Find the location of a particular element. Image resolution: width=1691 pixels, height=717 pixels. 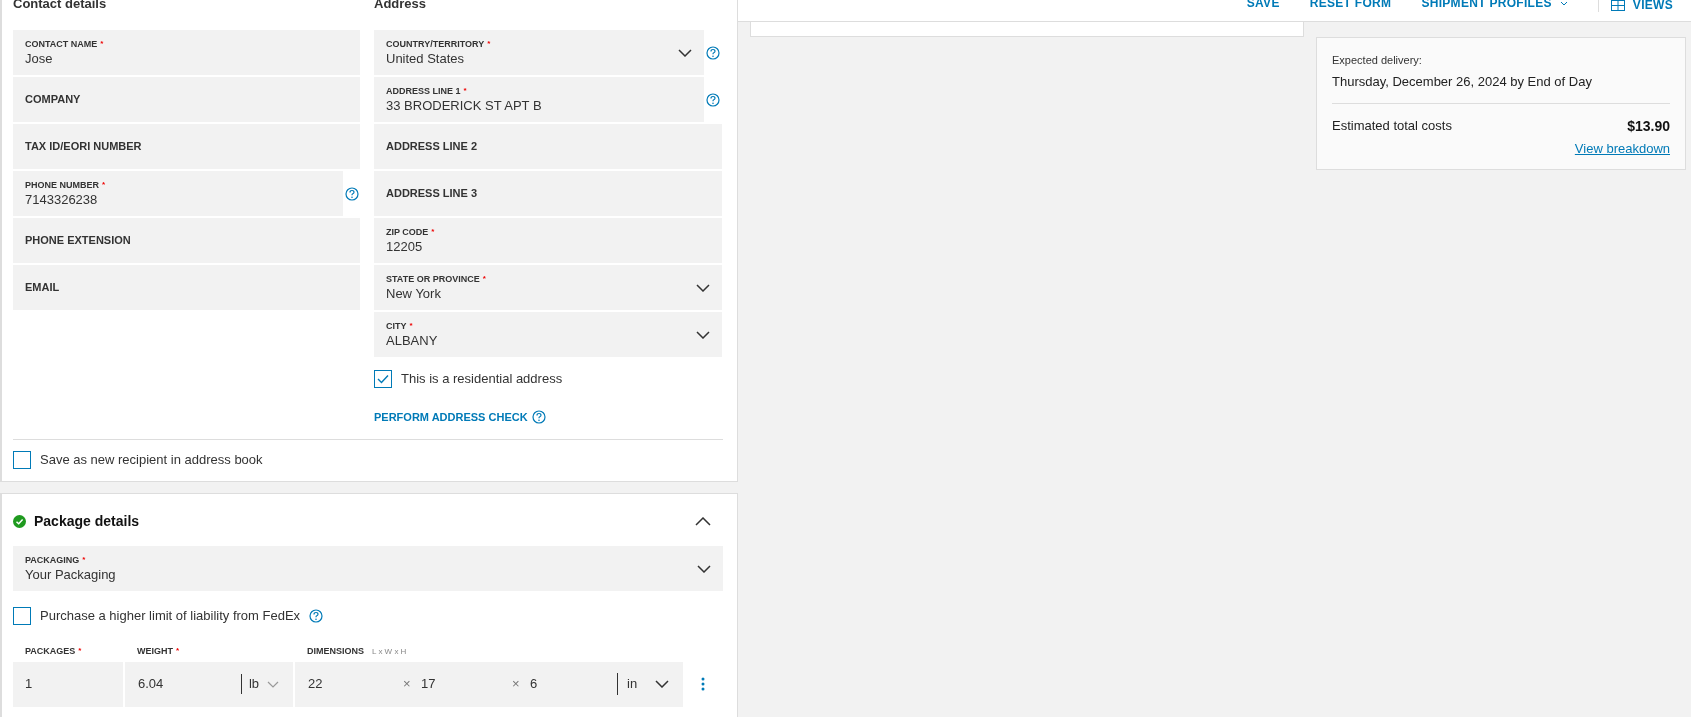

select-field: CITY * ALBANY is located at coordinates (548, 334).